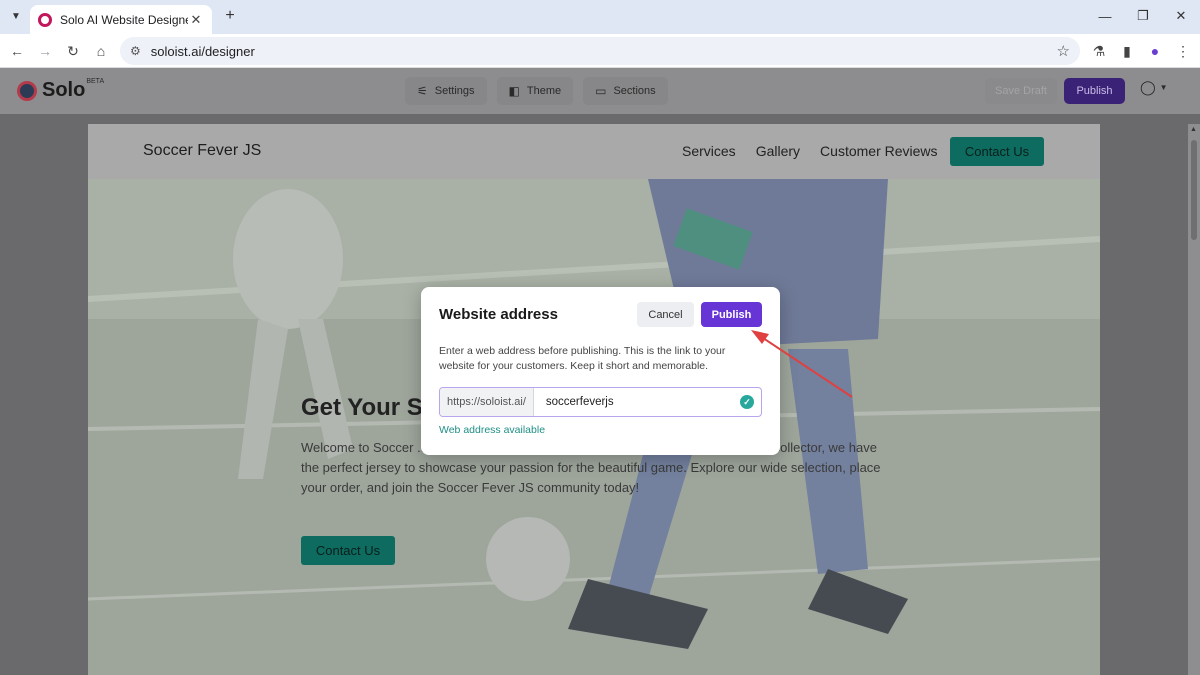 This screenshot has height=675, width=1200. Describe the element at coordinates (747, 402) in the screenshot. I see `check-circle-icon: ✓` at that location.